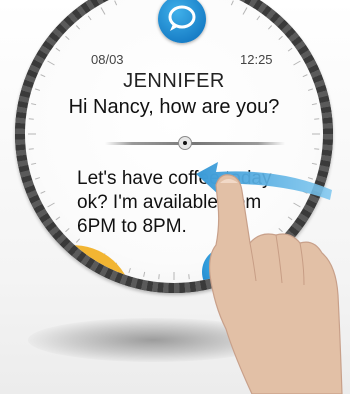 The width and height of the screenshot is (350, 394). What do you see at coordinates (107, 59) in the screenshot?
I see `message-date: 08/03` at bounding box center [107, 59].